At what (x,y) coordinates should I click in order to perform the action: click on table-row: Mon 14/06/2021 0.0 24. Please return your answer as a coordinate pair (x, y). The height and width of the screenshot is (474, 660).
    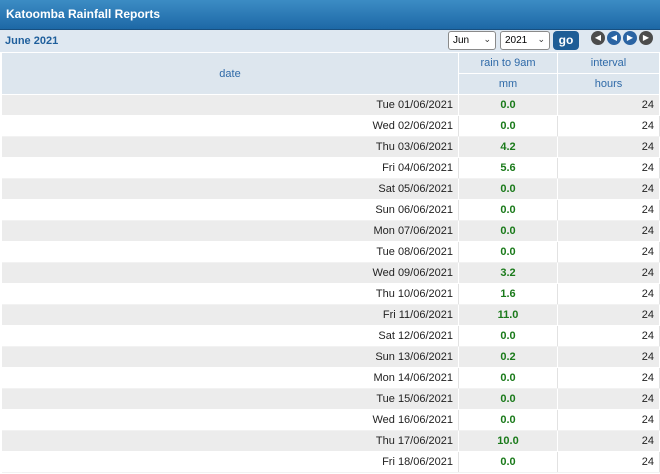
    Looking at the image, I should click on (330, 378).